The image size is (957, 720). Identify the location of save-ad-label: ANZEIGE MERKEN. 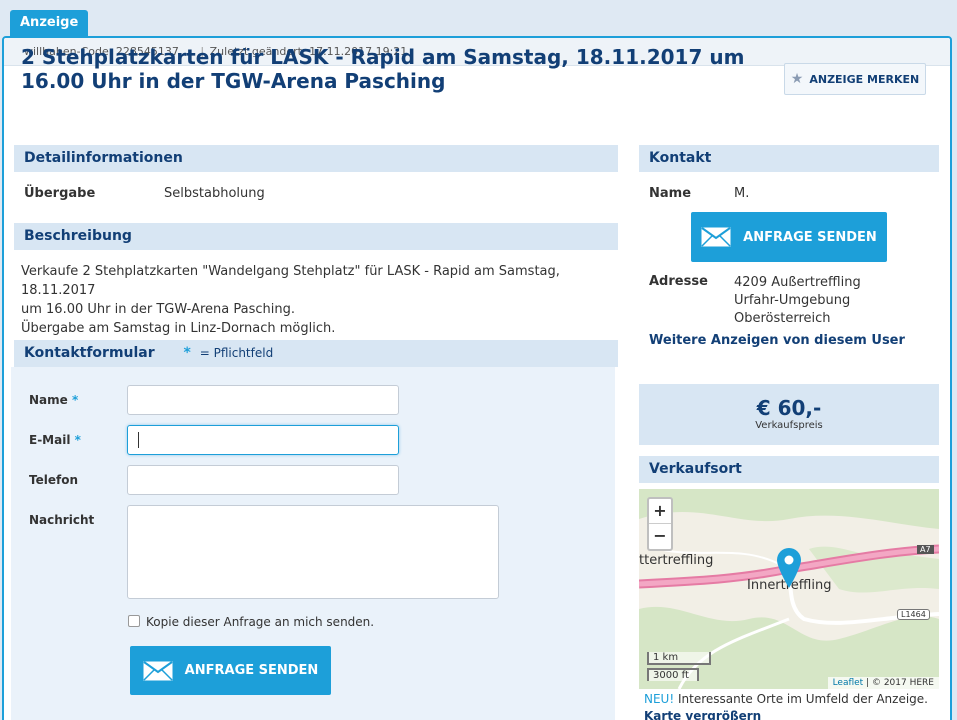
(864, 79).